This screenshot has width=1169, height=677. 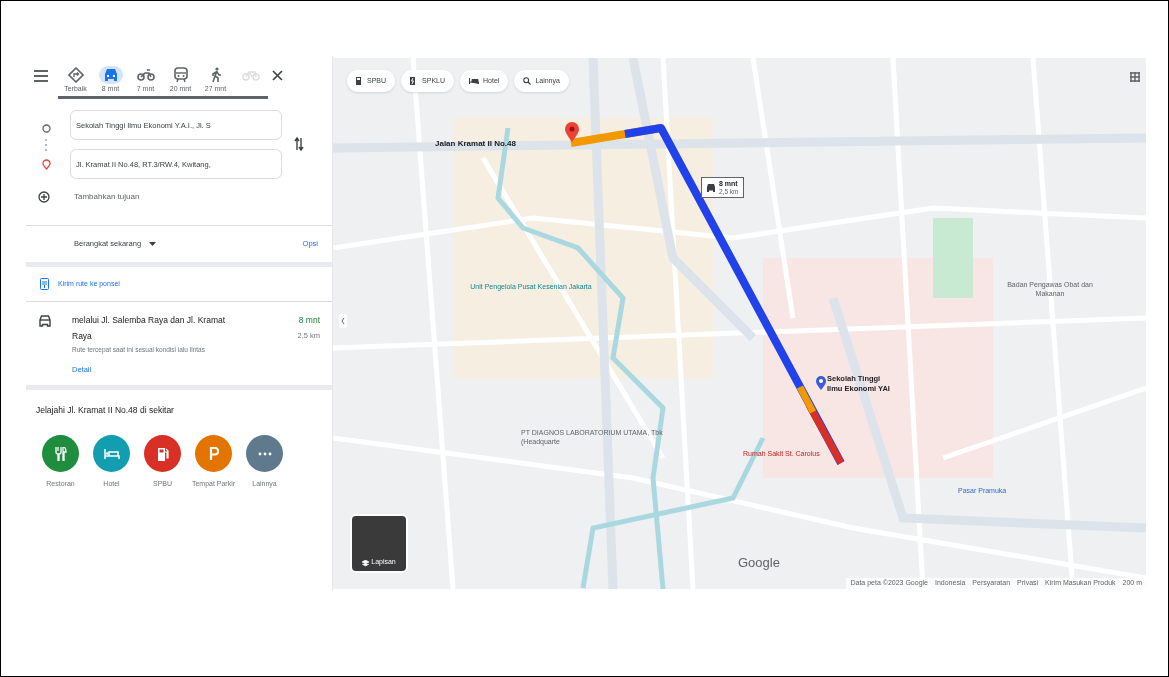 What do you see at coordinates (41, 76) in the screenshot?
I see `menu-icon` at bounding box center [41, 76].